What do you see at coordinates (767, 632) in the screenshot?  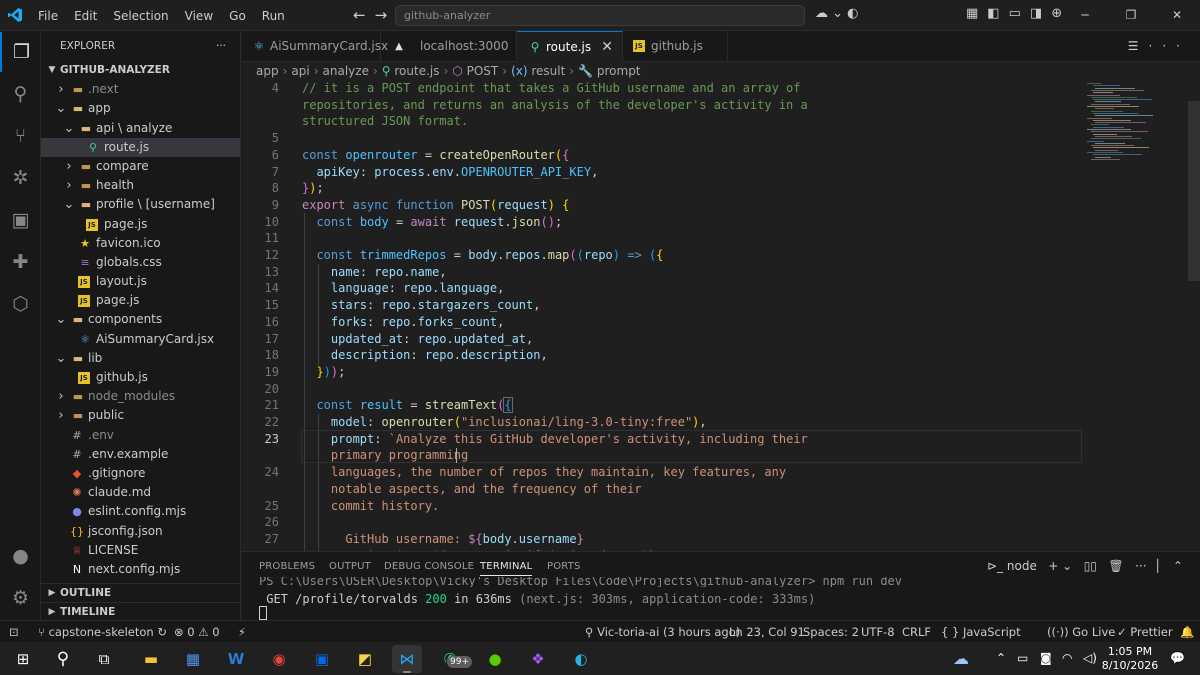 I see `cursor-position: Ln 23, Col 91` at bounding box center [767, 632].